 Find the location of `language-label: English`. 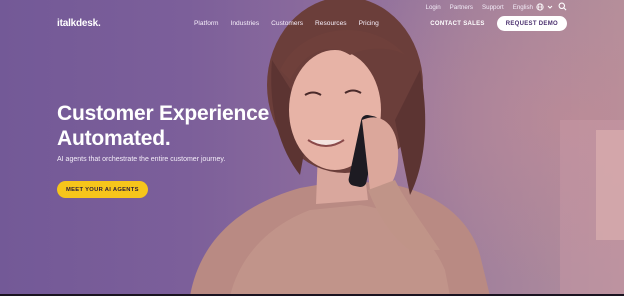

language-label: English is located at coordinates (522, 7).